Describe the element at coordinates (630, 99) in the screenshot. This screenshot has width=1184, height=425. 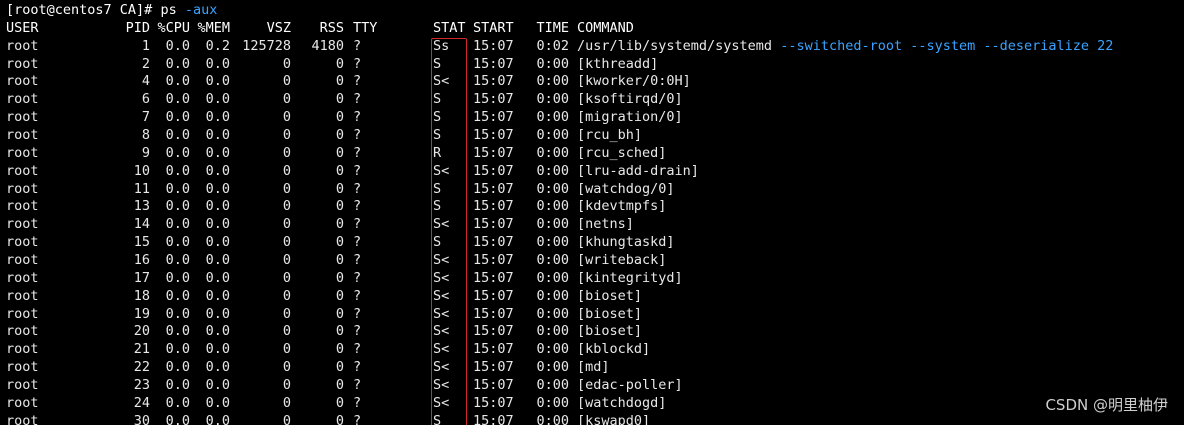
I see `command-path: [ksoftirqd/0]` at that location.